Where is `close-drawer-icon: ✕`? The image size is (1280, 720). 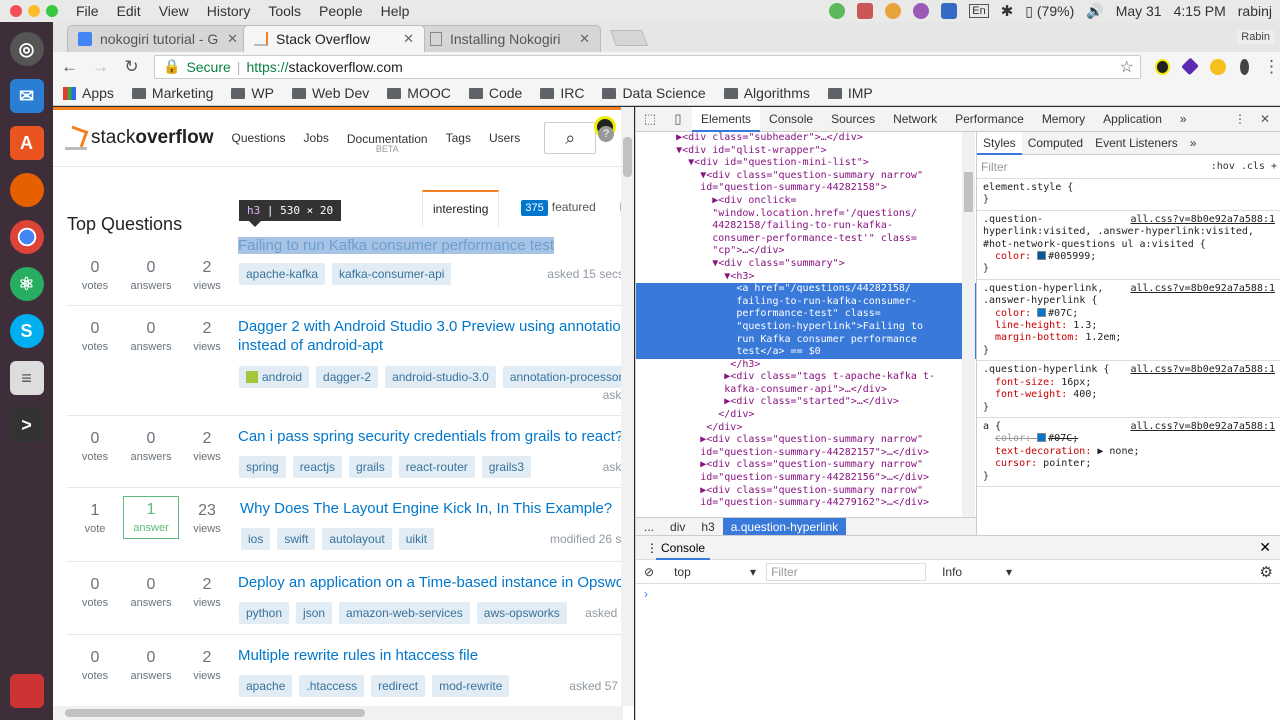
close-drawer-icon: ✕ is located at coordinates (1265, 547).